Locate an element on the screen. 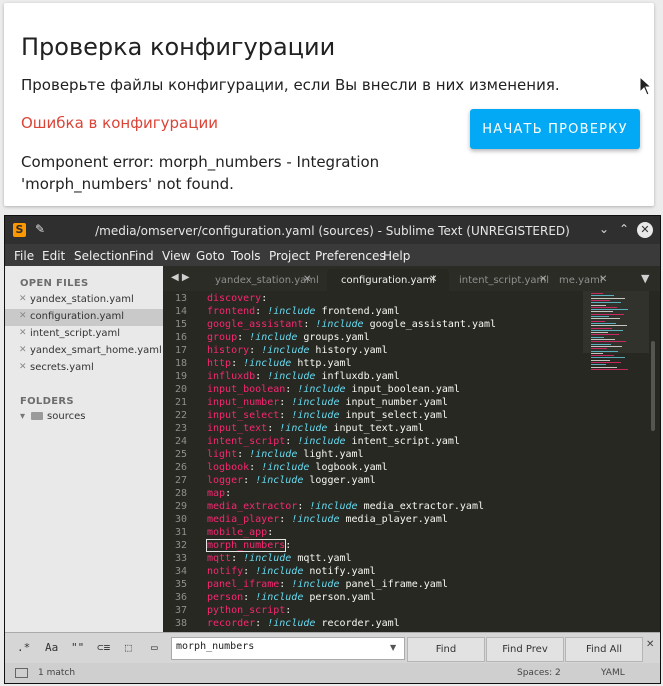 The height and width of the screenshot is (686, 663). whole-word-toggle-icon: "" is located at coordinates (77, 647).